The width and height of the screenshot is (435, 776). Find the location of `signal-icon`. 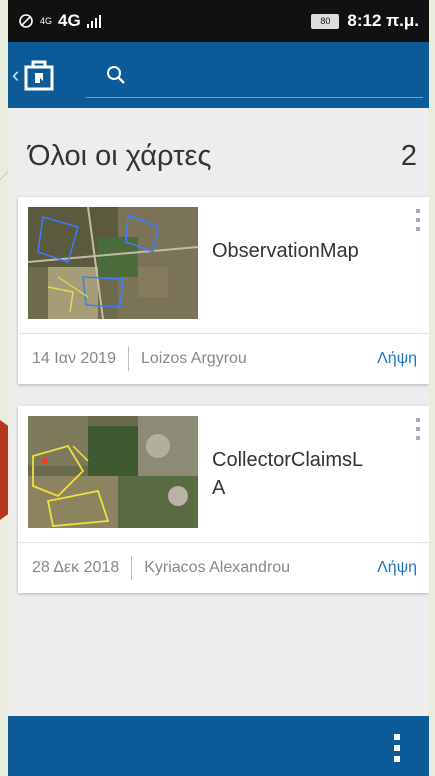

signal-icon is located at coordinates (93, 21).